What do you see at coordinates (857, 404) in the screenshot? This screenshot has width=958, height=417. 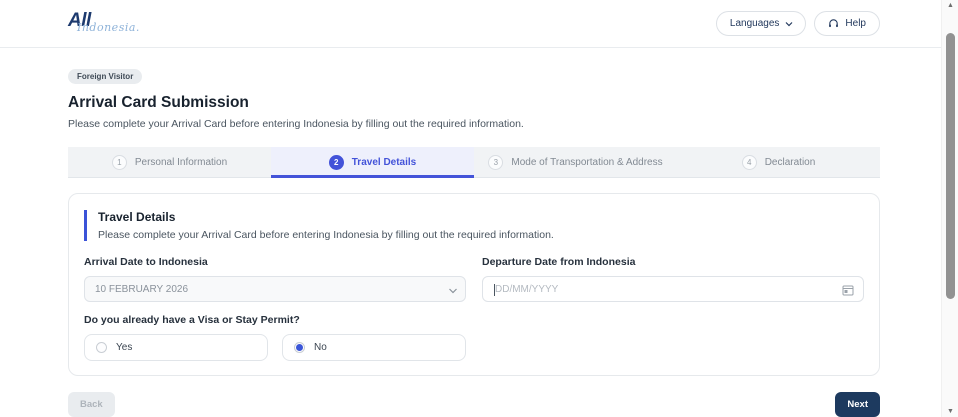 I see `next-button: Next` at bounding box center [857, 404].